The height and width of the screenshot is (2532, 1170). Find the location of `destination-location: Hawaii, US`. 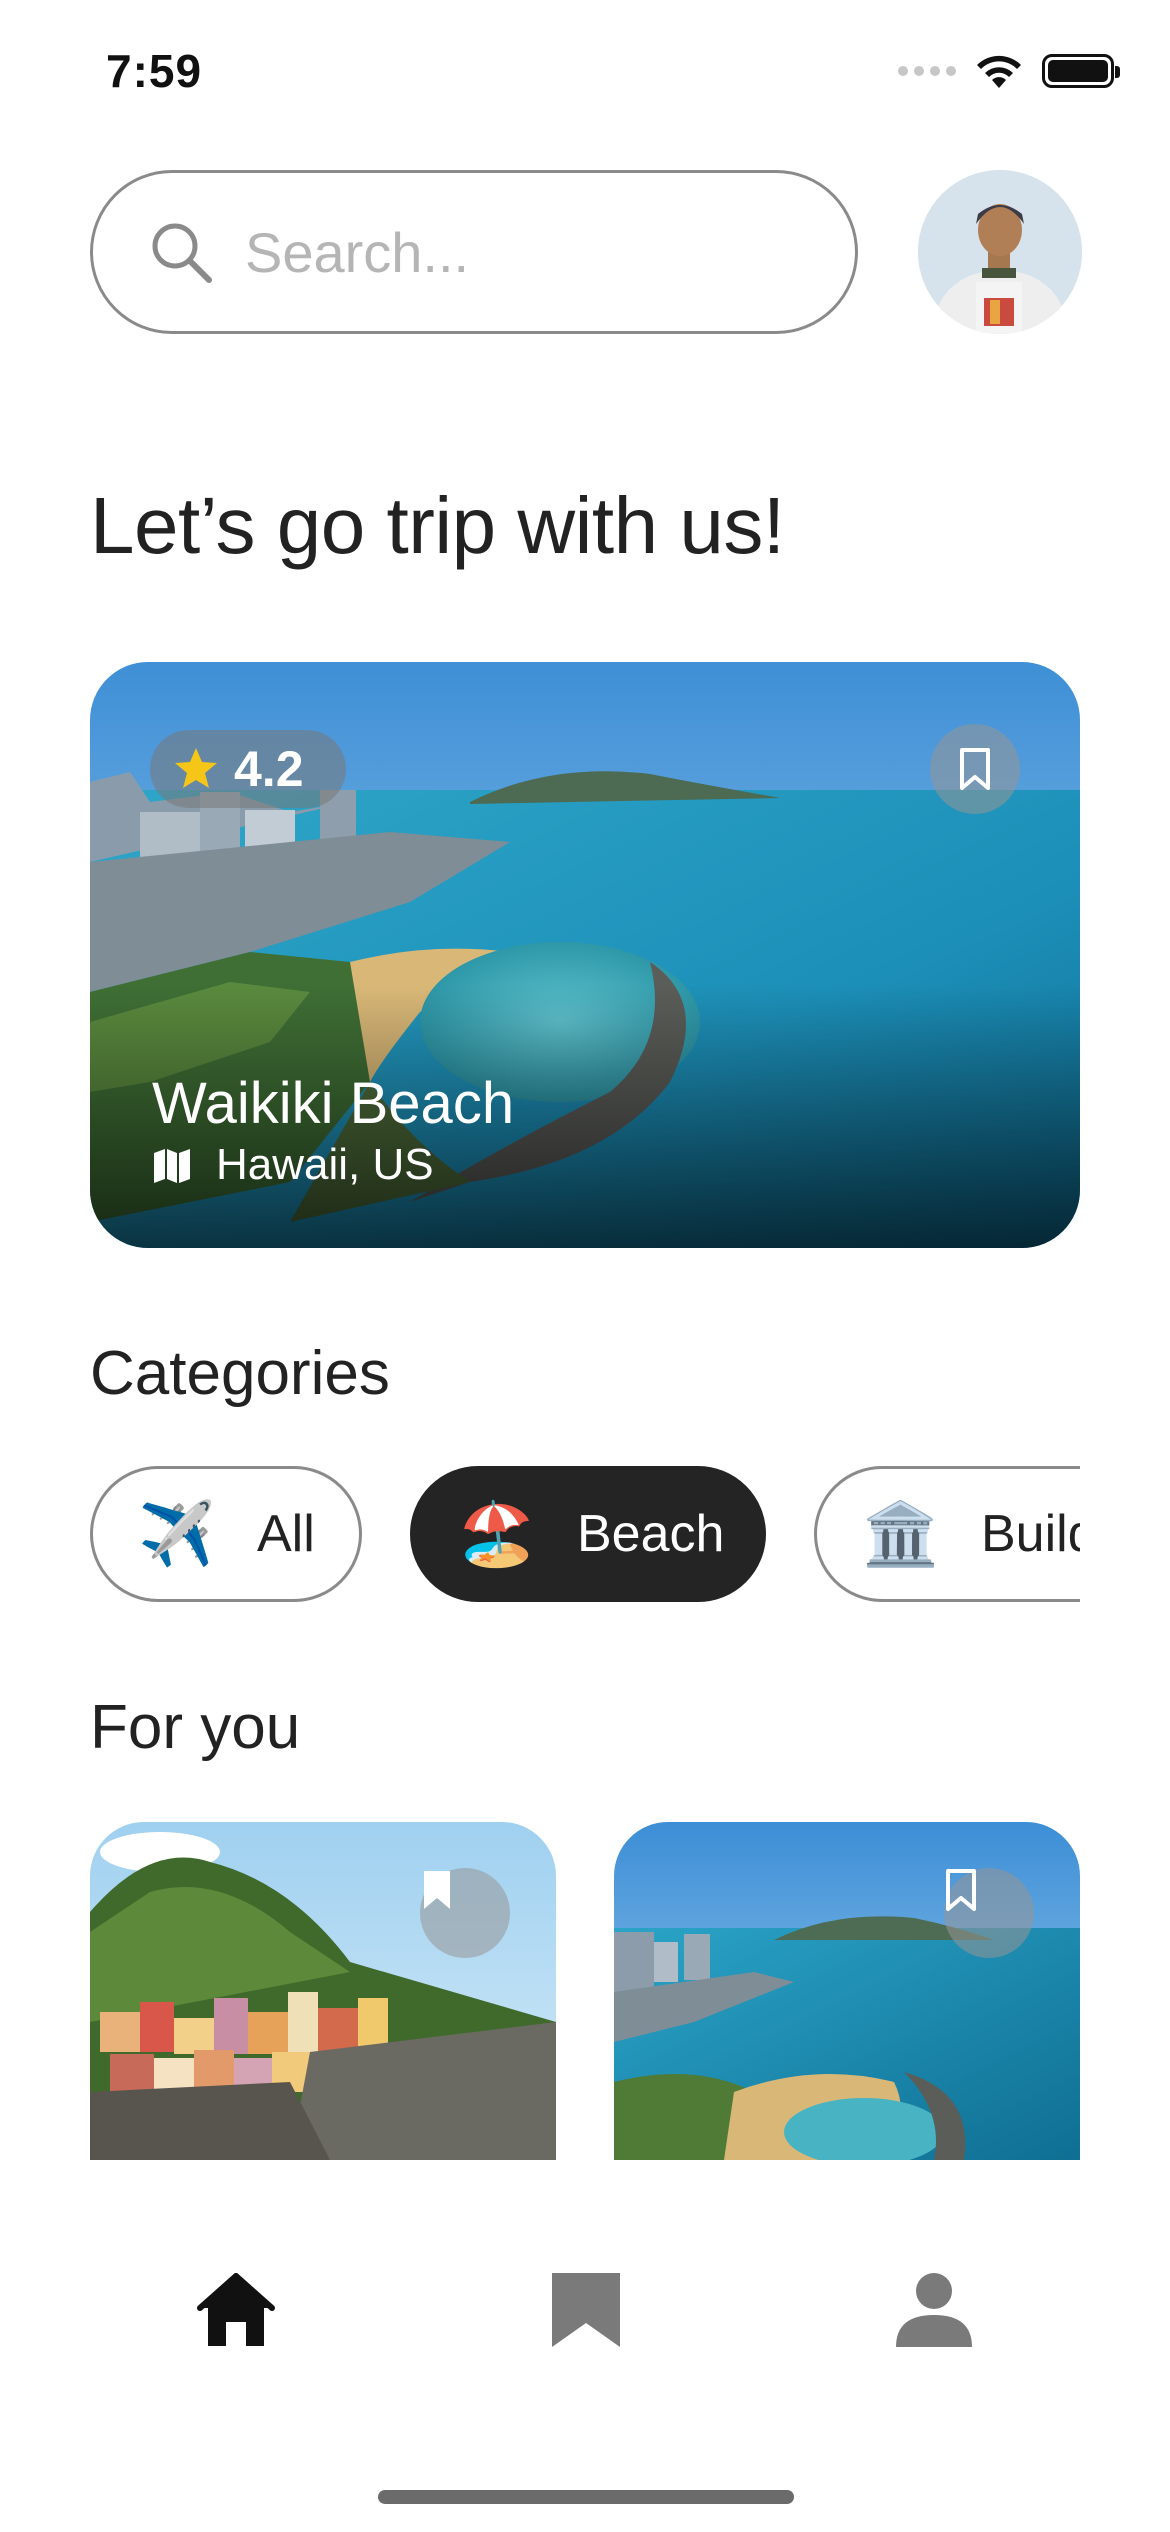

destination-location: Hawaii, US is located at coordinates (293, 1165).